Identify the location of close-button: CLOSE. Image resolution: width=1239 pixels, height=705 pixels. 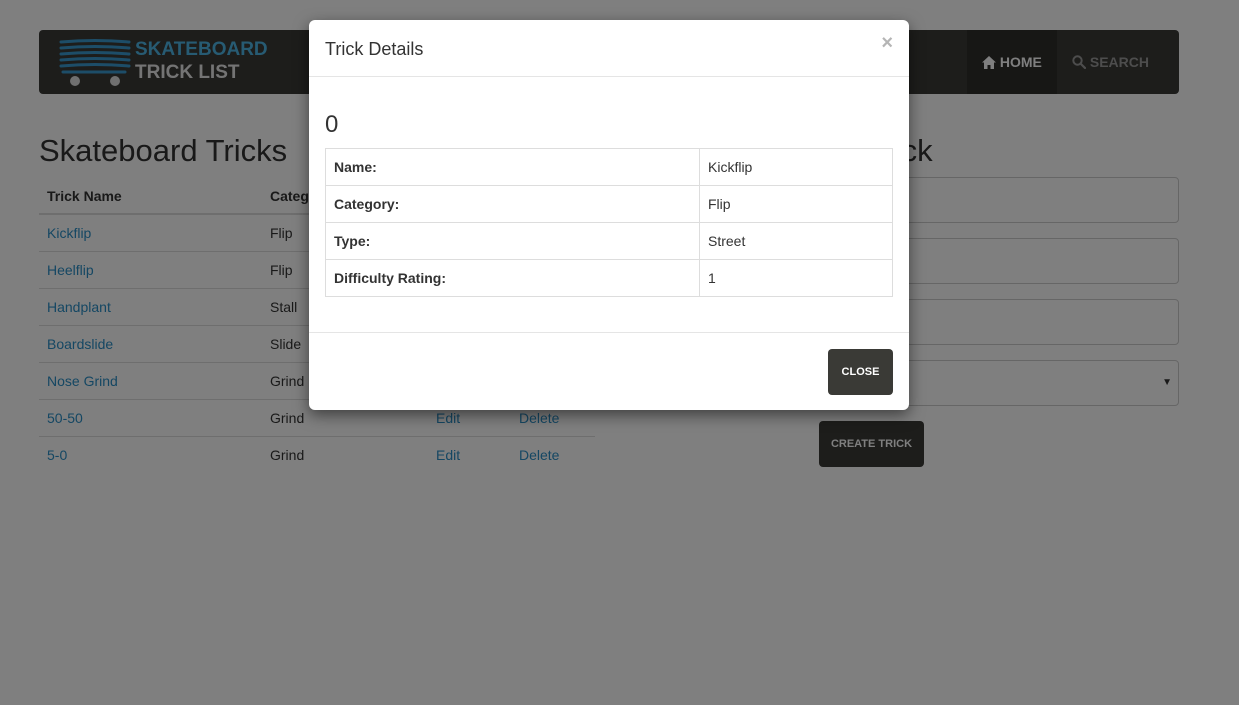
(860, 372).